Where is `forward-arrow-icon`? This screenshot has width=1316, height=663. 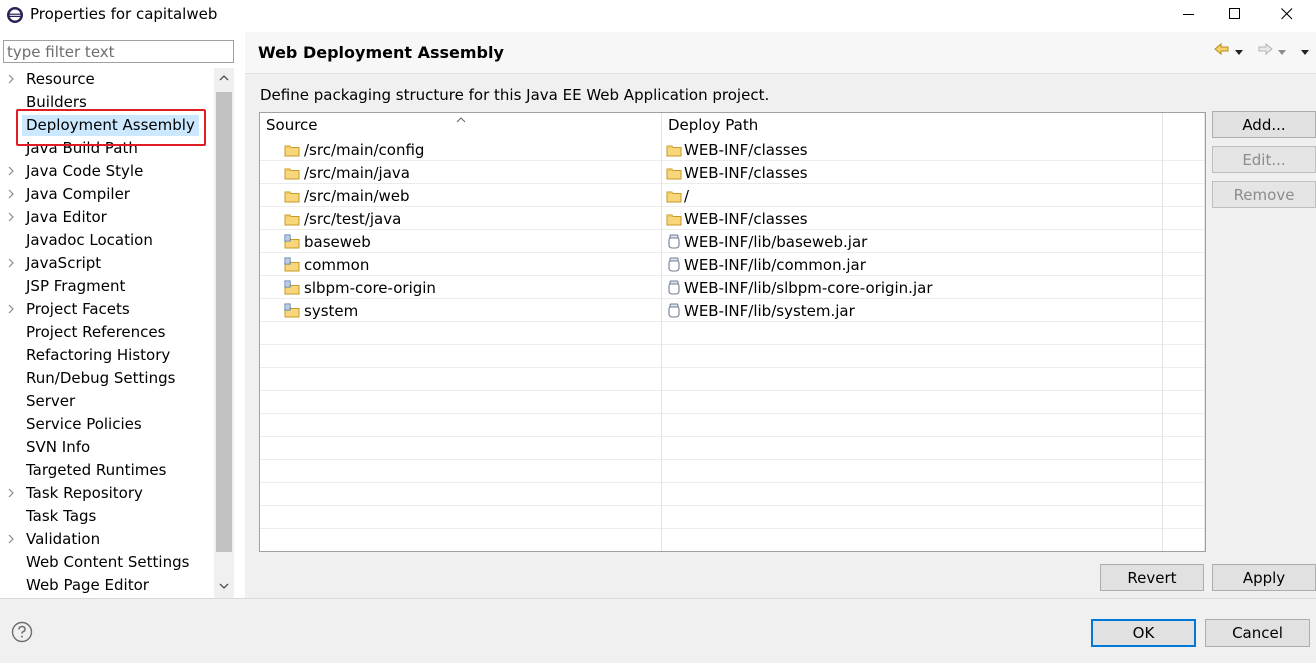 forward-arrow-icon is located at coordinates (1265, 51).